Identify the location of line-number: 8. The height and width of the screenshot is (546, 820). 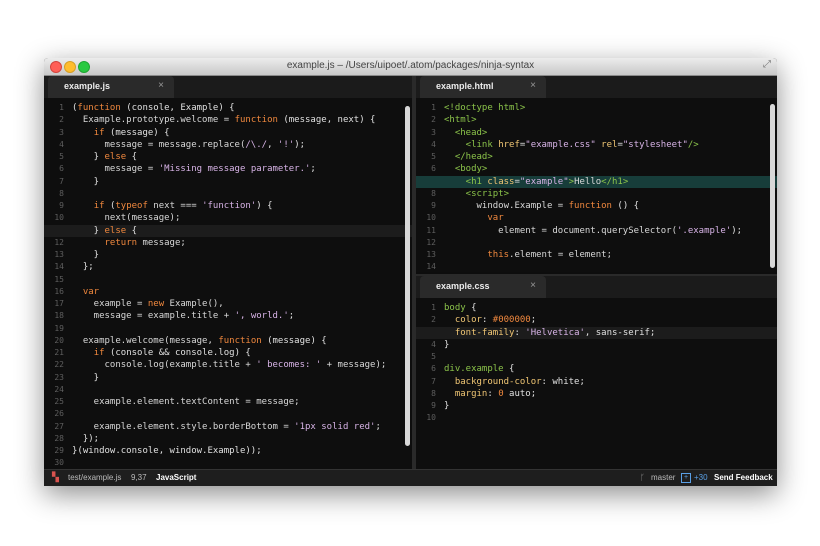
(61, 193).